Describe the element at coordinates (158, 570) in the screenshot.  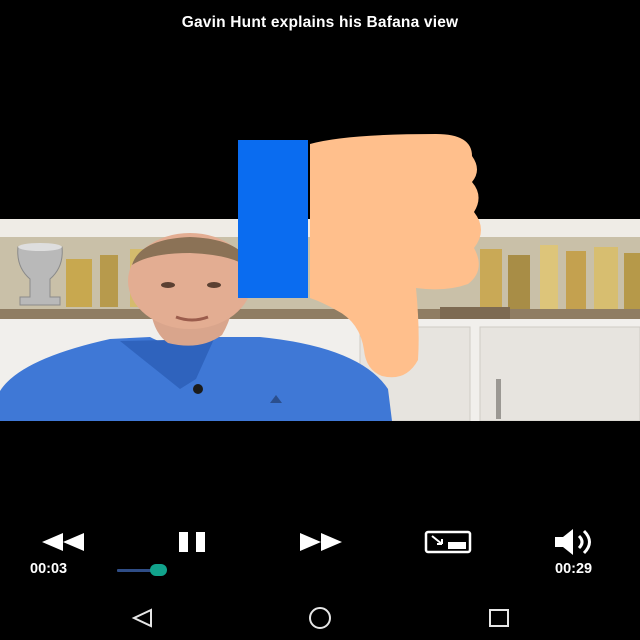
I see `seek-thumb` at that location.